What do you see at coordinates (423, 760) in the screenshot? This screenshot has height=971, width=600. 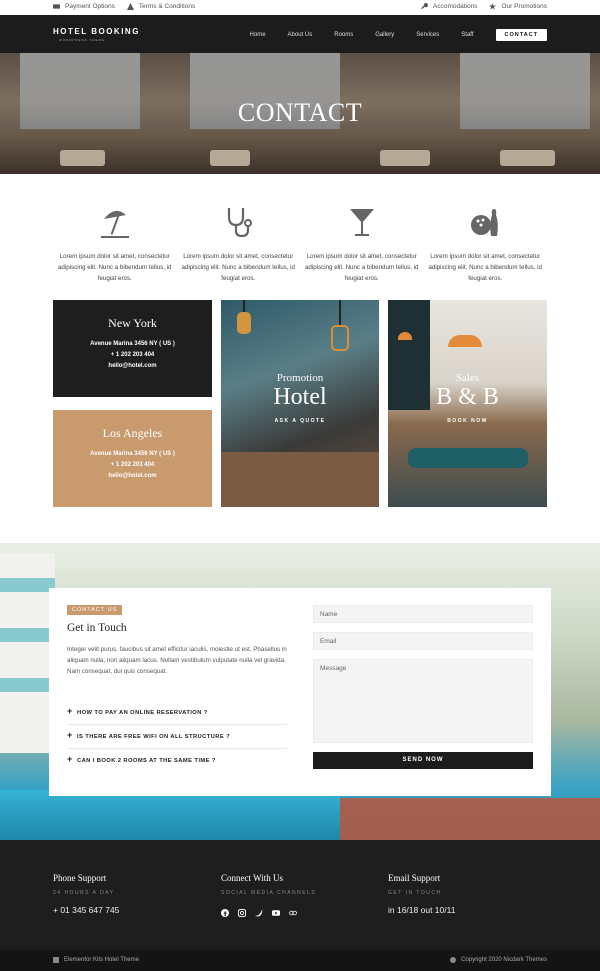 I see `send-now-button: SEND NOW` at bounding box center [423, 760].